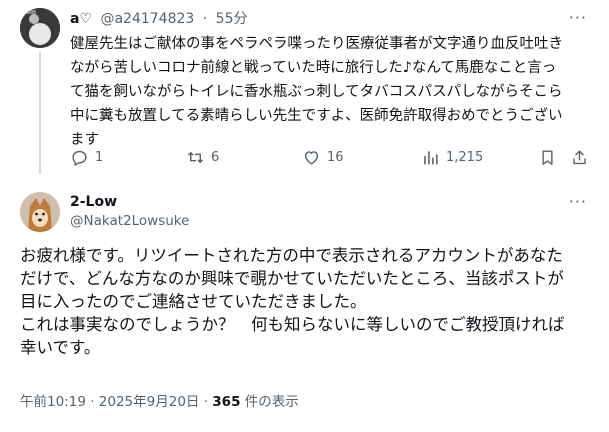  I want to click on reply-text-line: 中に糞も放置してる素晴らしい先生ですよ、医師免許取得おめでとうござい, so click(316, 116).